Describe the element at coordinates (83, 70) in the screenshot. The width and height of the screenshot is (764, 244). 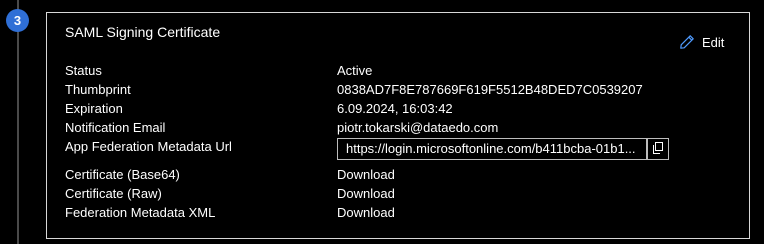
I see `status-label: Status` at that location.